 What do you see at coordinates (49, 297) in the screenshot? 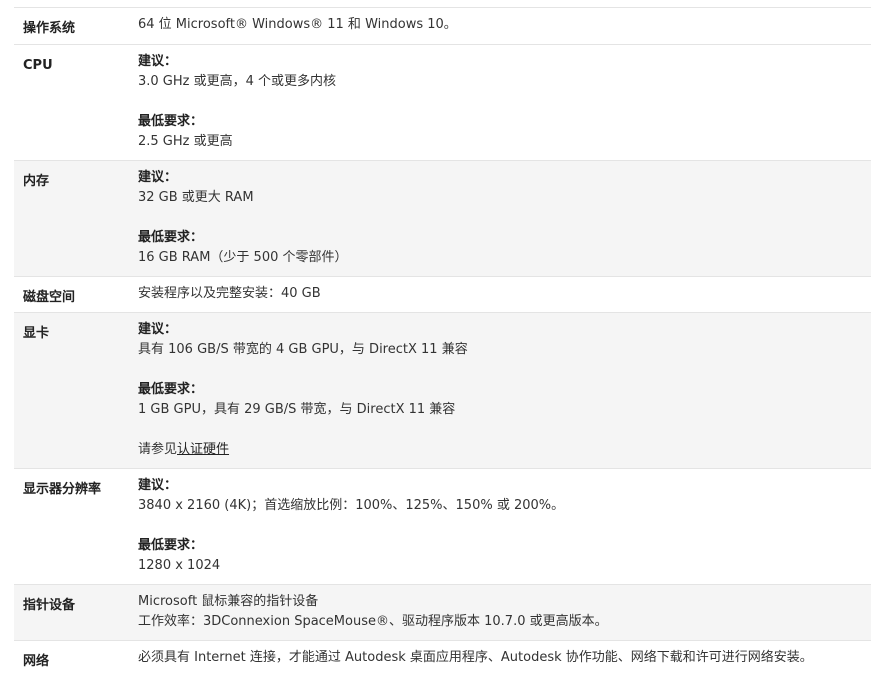
I see `row-label: 磁盘空间` at bounding box center [49, 297].